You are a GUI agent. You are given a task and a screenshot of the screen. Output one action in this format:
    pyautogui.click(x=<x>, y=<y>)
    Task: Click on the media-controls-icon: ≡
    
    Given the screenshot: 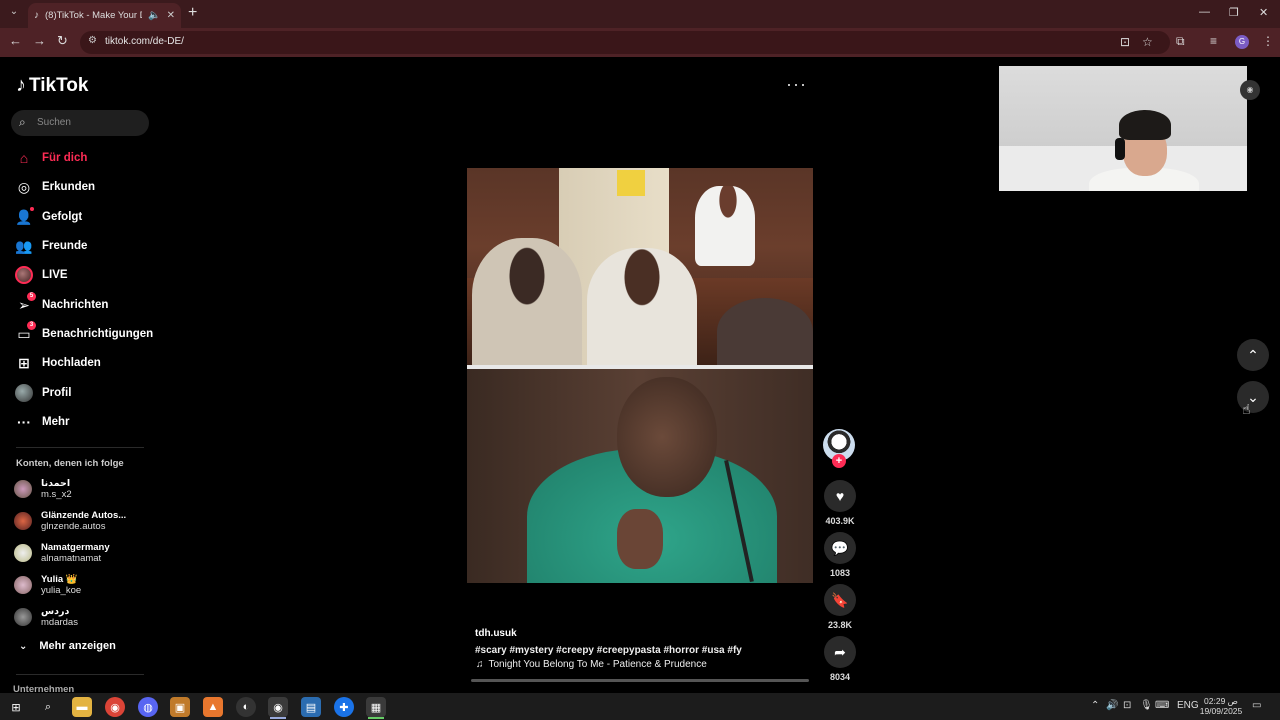 What is the action you would take?
    pyautogui.click(x=1213, y=41)
    